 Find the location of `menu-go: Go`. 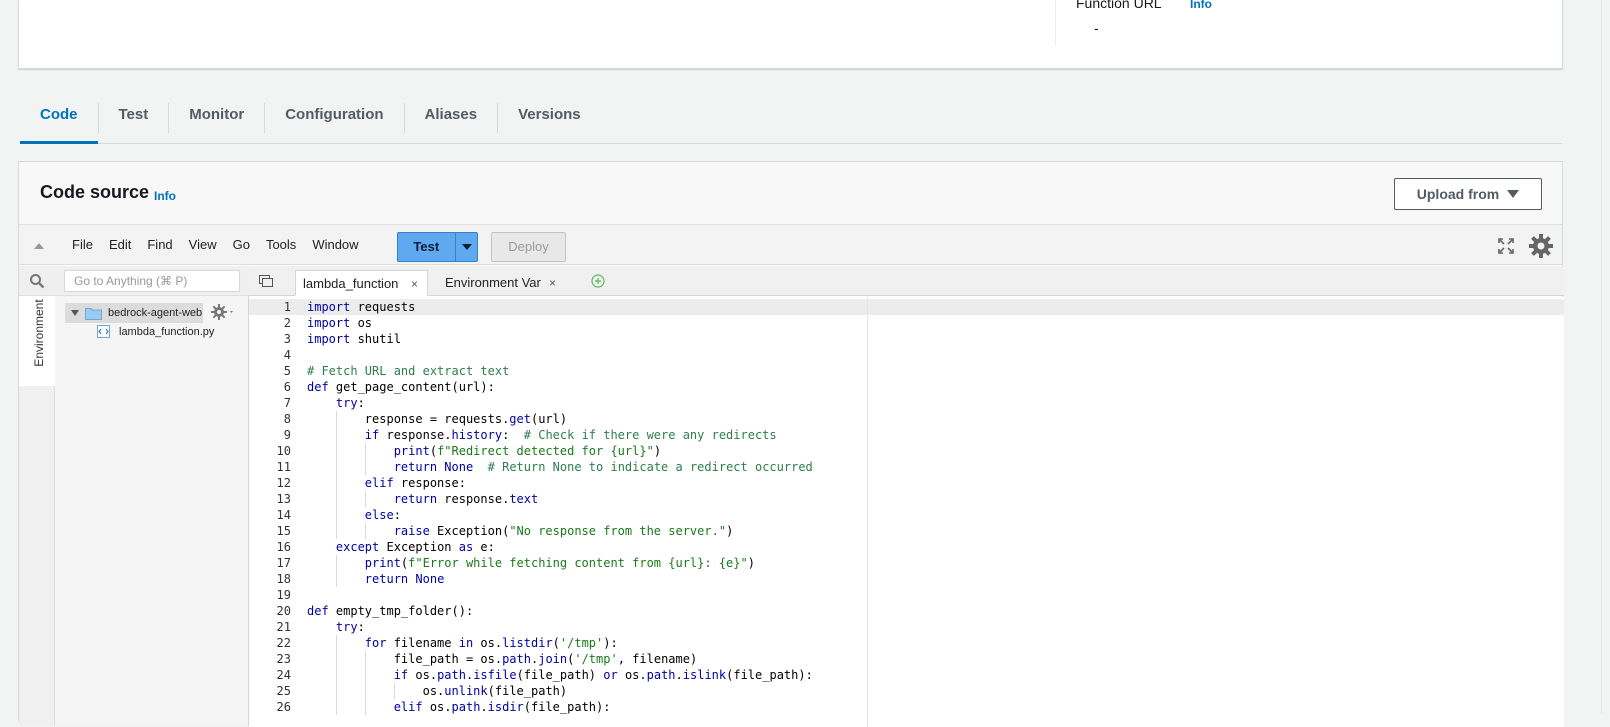

menu-go: Go is located at coordinates (241, 244).